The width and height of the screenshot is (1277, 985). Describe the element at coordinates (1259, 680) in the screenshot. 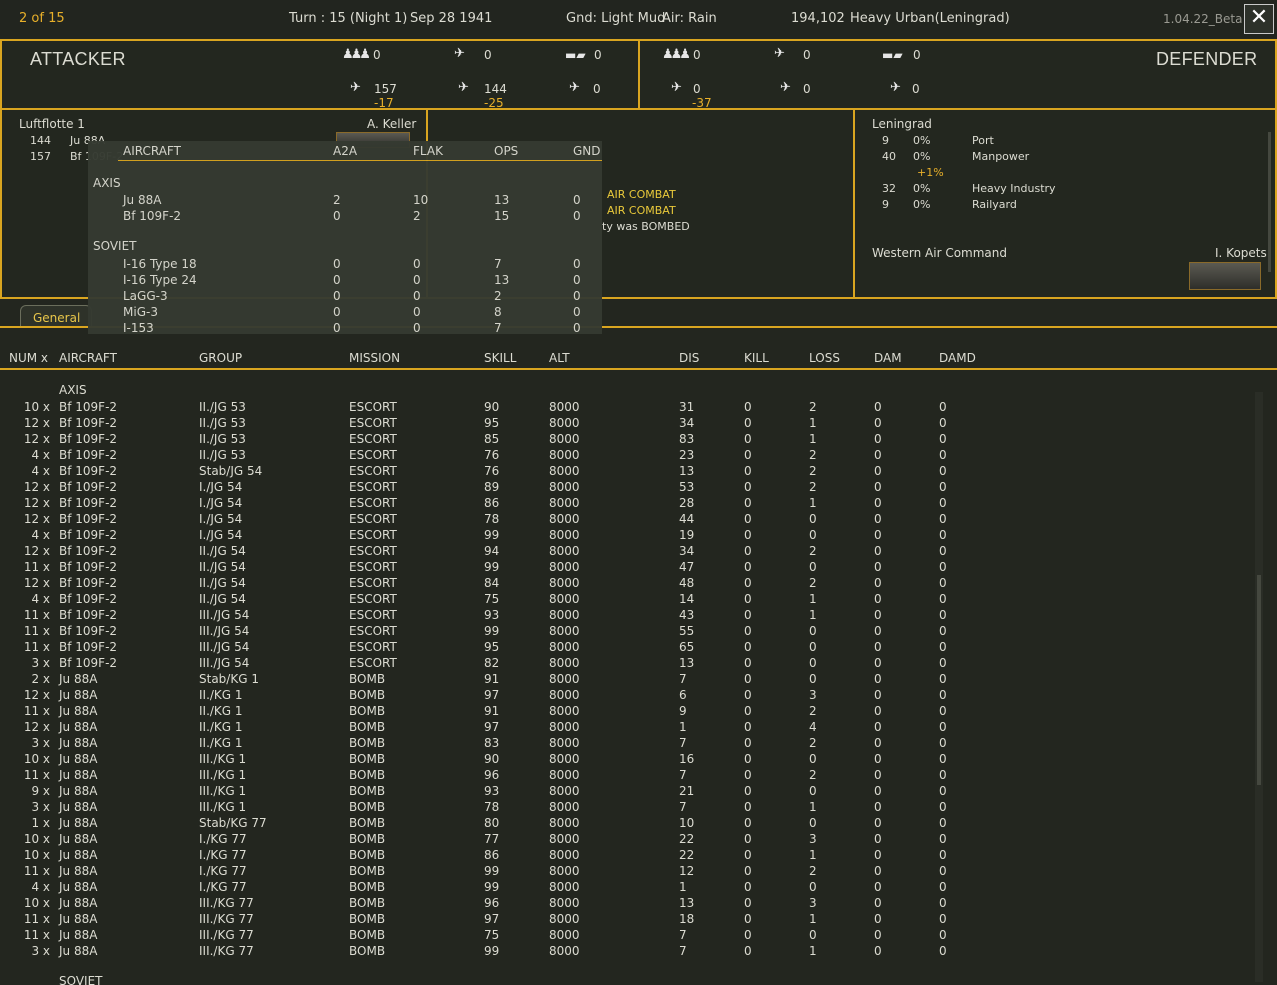

I see `scrollbar-thumb` at that location.